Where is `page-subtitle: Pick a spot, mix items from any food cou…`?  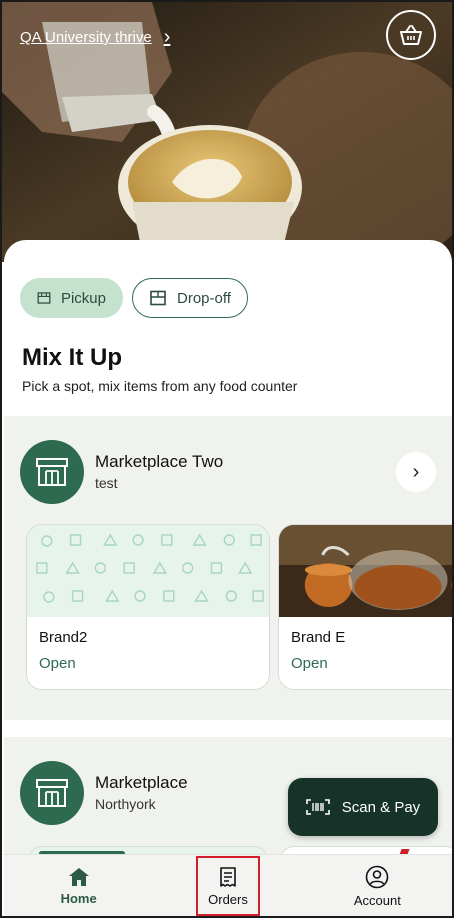 page-subtitle: Pick a spot, mix items from any food cou… is located at coordinates (160, 386).